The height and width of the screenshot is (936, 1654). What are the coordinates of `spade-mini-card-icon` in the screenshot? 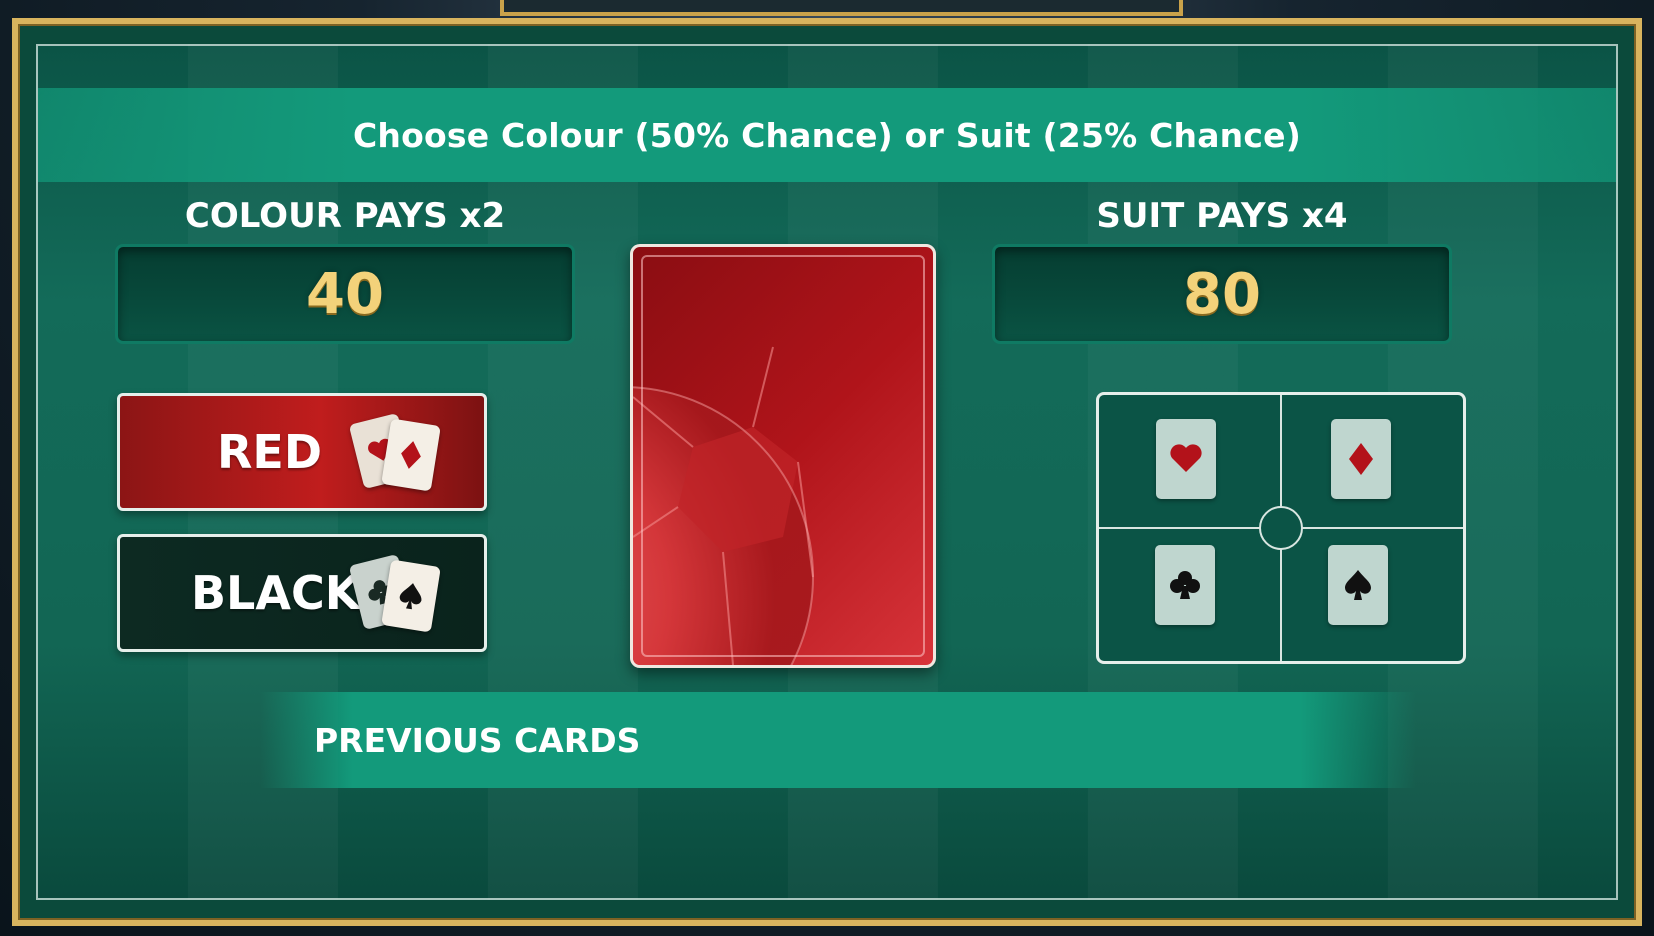 It's located at (411, 596).